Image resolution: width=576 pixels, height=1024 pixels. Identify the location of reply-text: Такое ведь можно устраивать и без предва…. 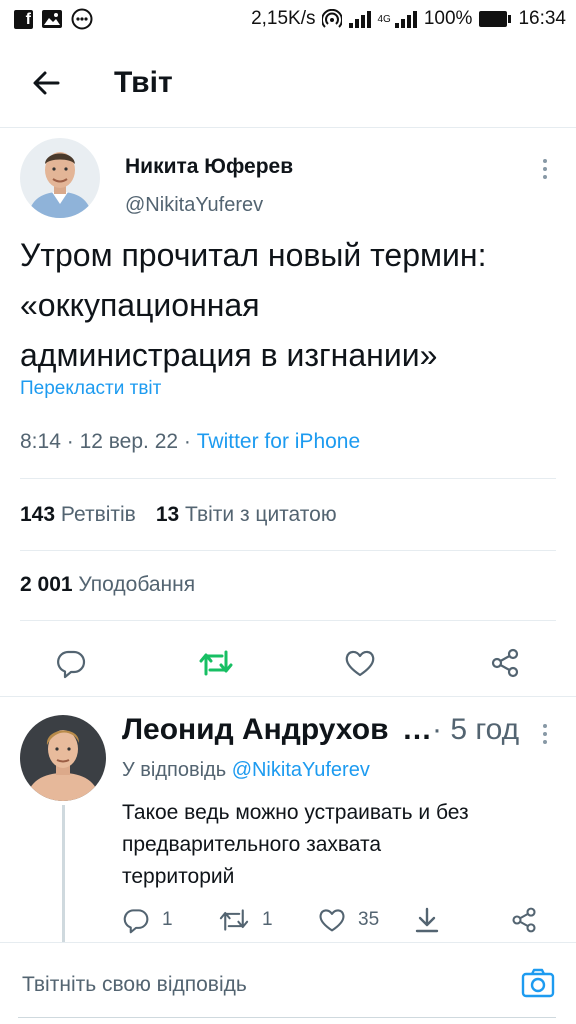
(295, 844).